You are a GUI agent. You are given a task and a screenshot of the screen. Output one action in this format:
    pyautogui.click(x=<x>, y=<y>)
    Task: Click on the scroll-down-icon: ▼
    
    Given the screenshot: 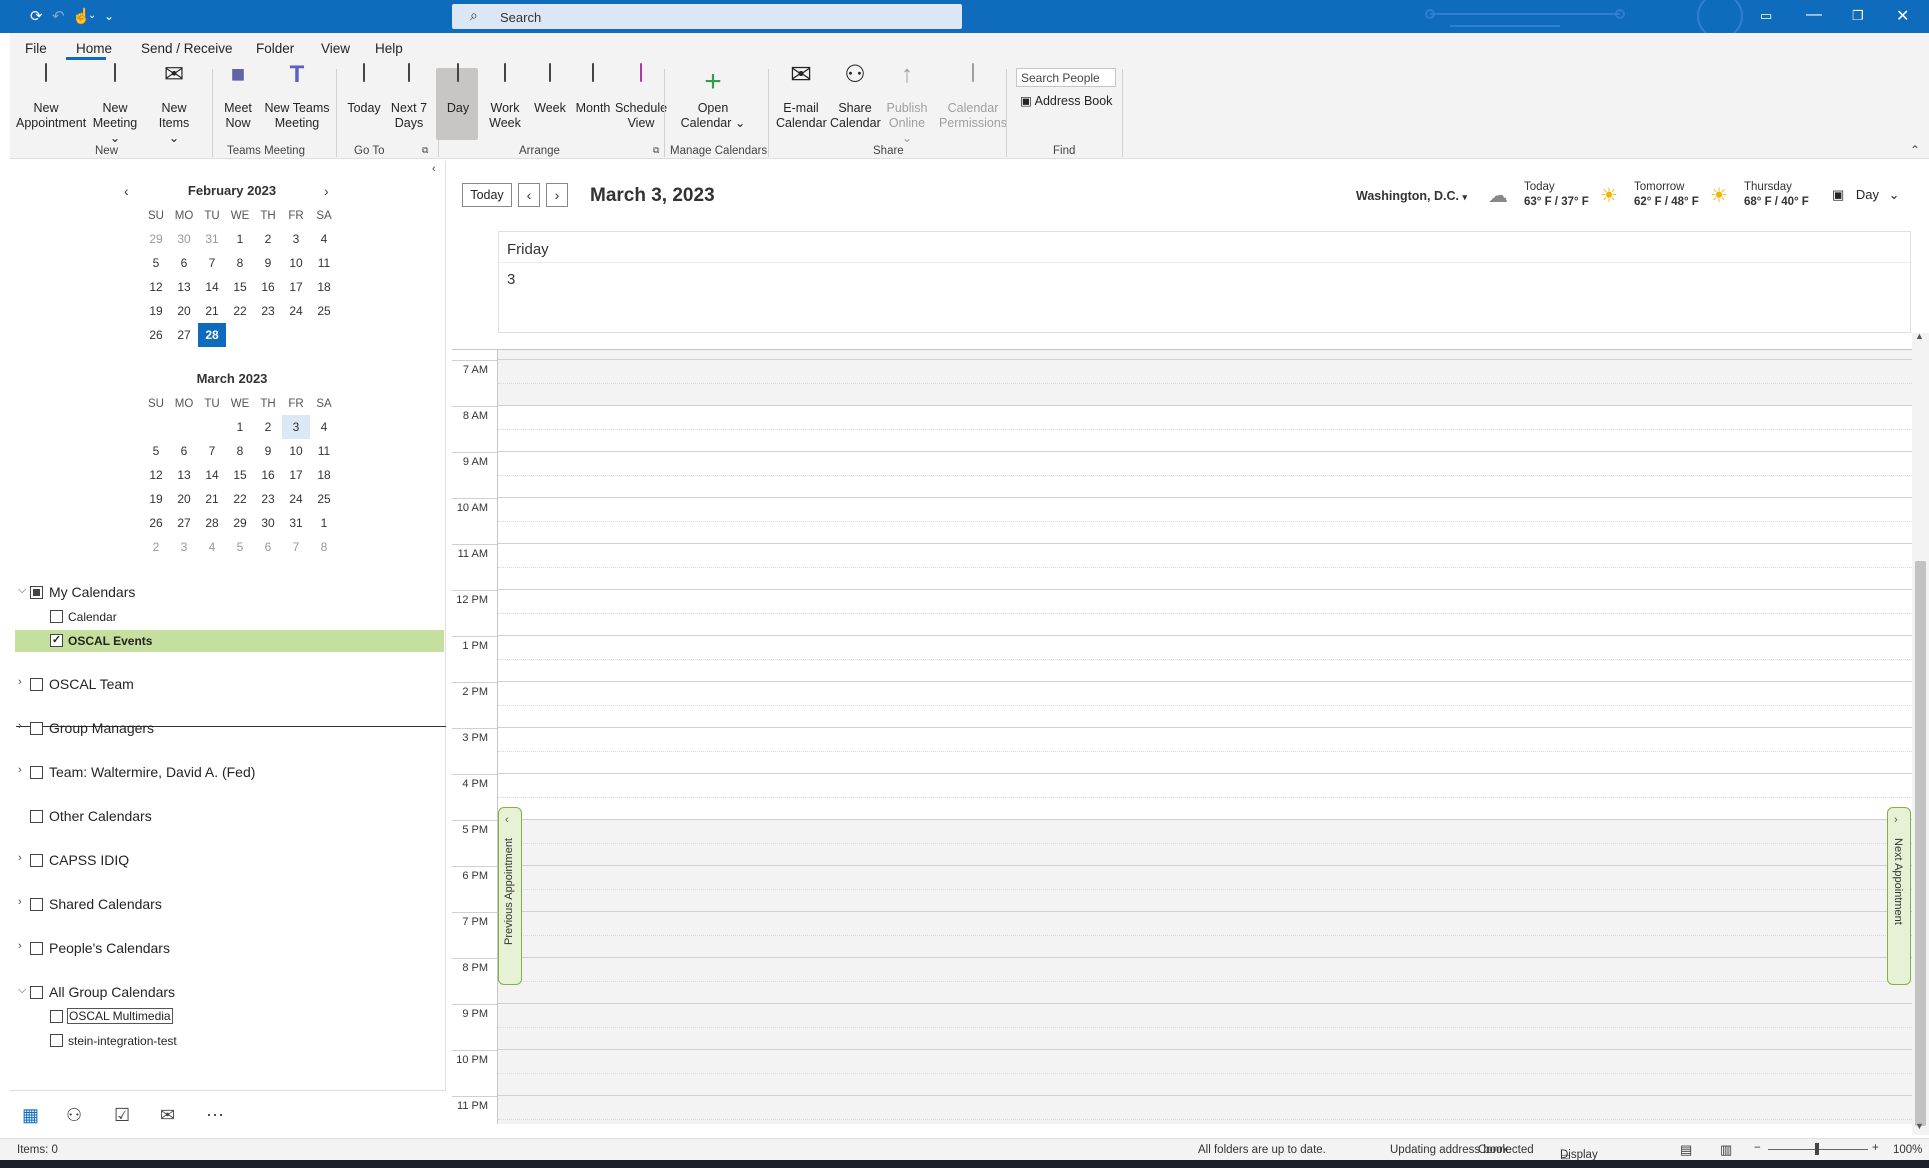 What is the action you would take?
    pyautogui.click(x=1919, y=1126)
    